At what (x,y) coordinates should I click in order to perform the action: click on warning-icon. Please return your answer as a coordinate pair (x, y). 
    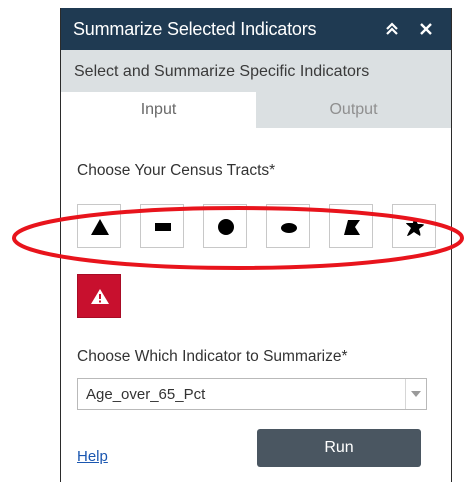
    Looking at the image, I should click on (100, 296).